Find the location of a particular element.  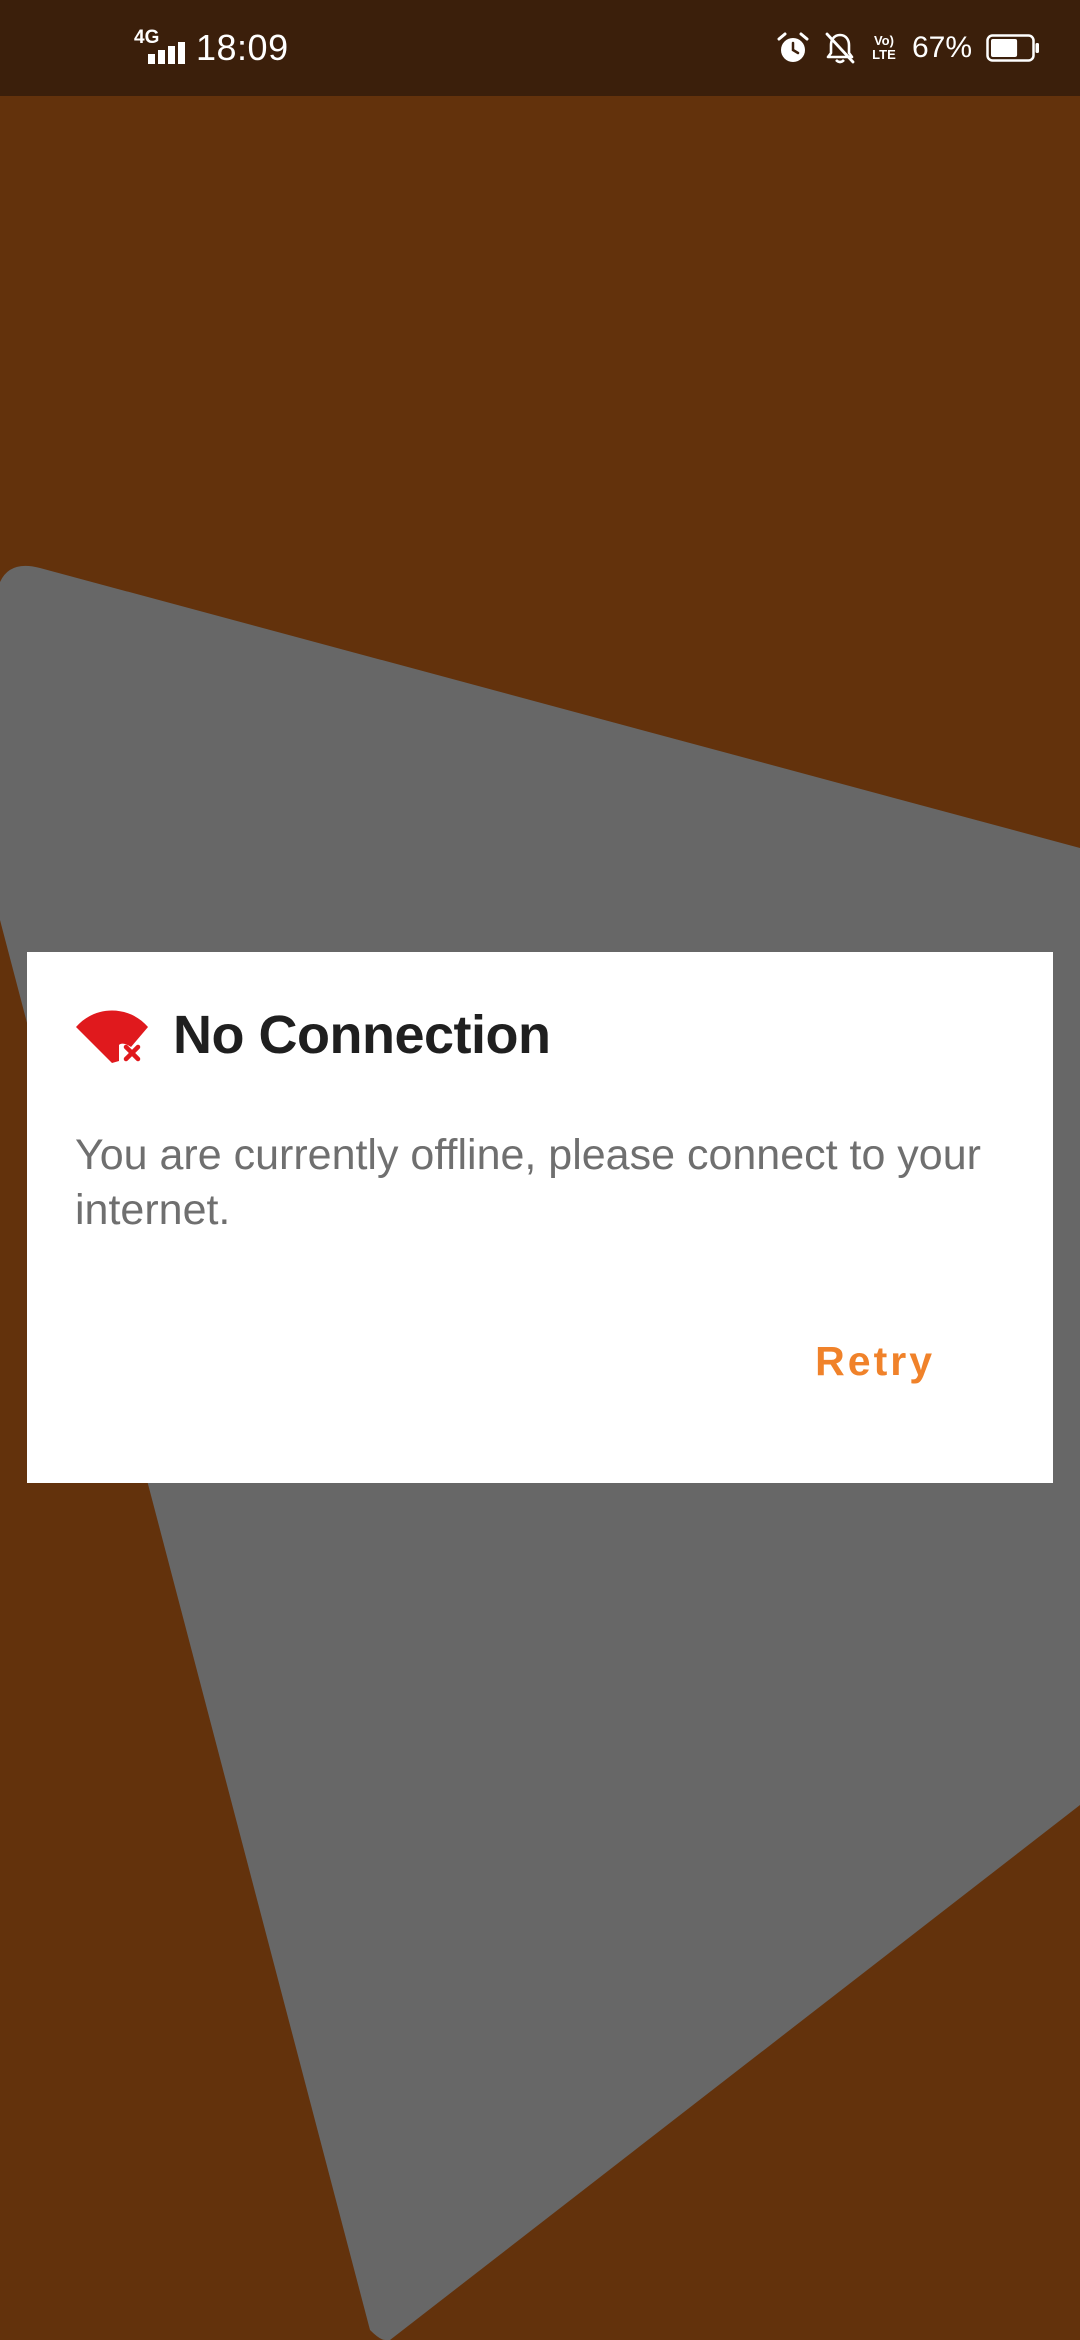

volte-bottom-label: LTE is located at coordinates (884, 54).